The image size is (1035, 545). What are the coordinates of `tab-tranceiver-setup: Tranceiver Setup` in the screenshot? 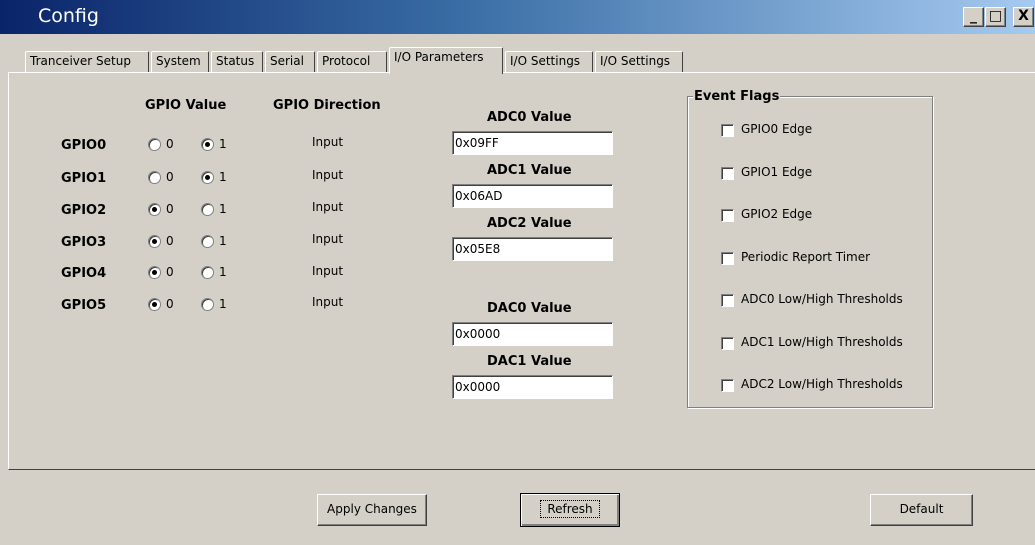 It's located at (87, 62).